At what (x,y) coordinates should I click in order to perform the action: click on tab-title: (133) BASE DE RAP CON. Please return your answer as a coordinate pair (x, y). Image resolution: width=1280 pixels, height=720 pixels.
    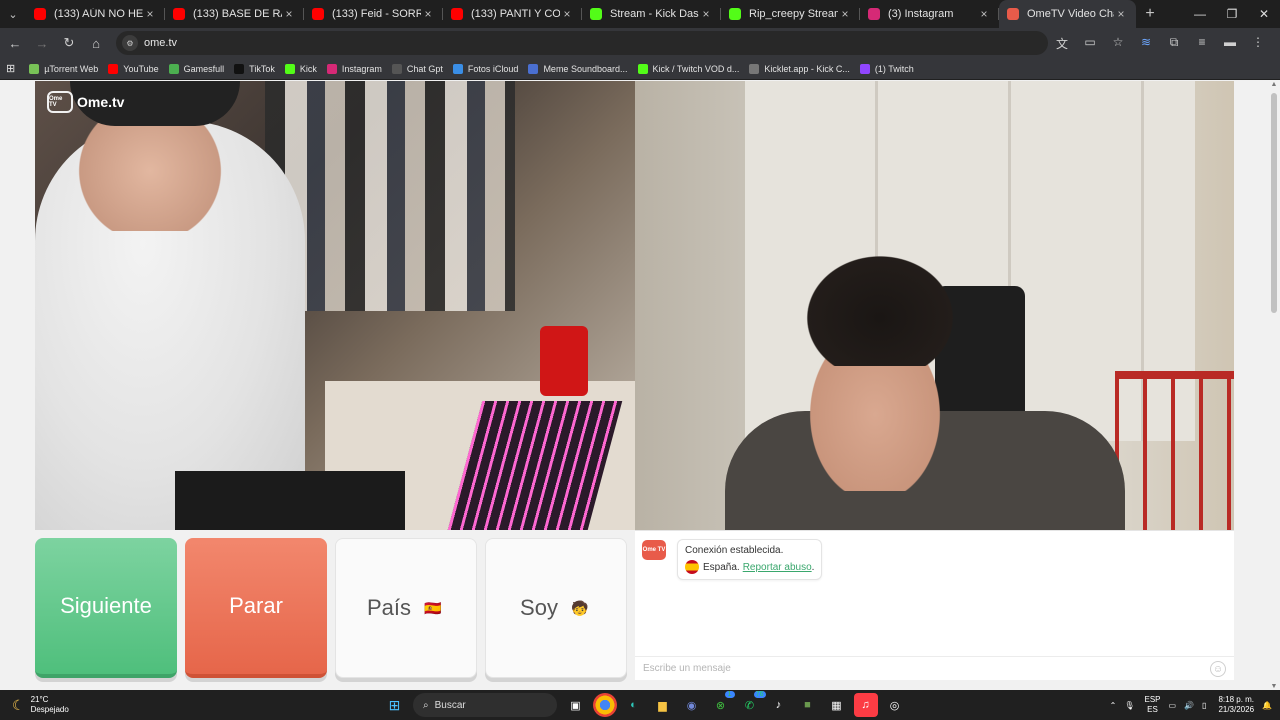
    Looking at the image, I should click on (237, 14).